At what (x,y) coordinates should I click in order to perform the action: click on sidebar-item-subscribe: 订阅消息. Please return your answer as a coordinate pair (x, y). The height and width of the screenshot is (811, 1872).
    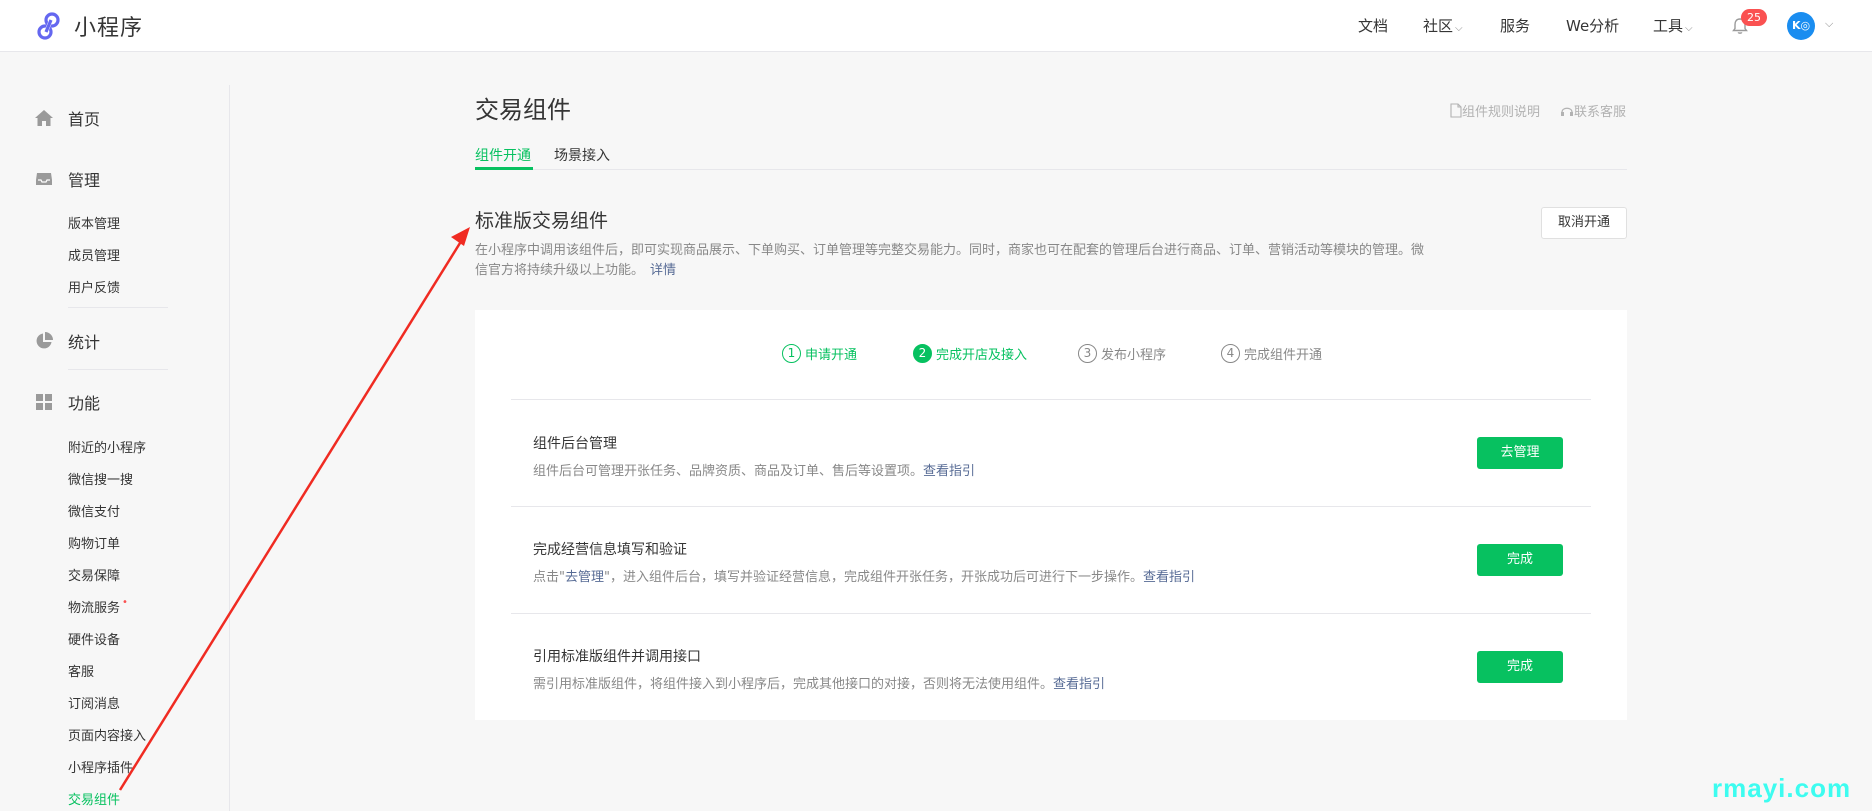
    Looking at the image, I should click on (94, 702).